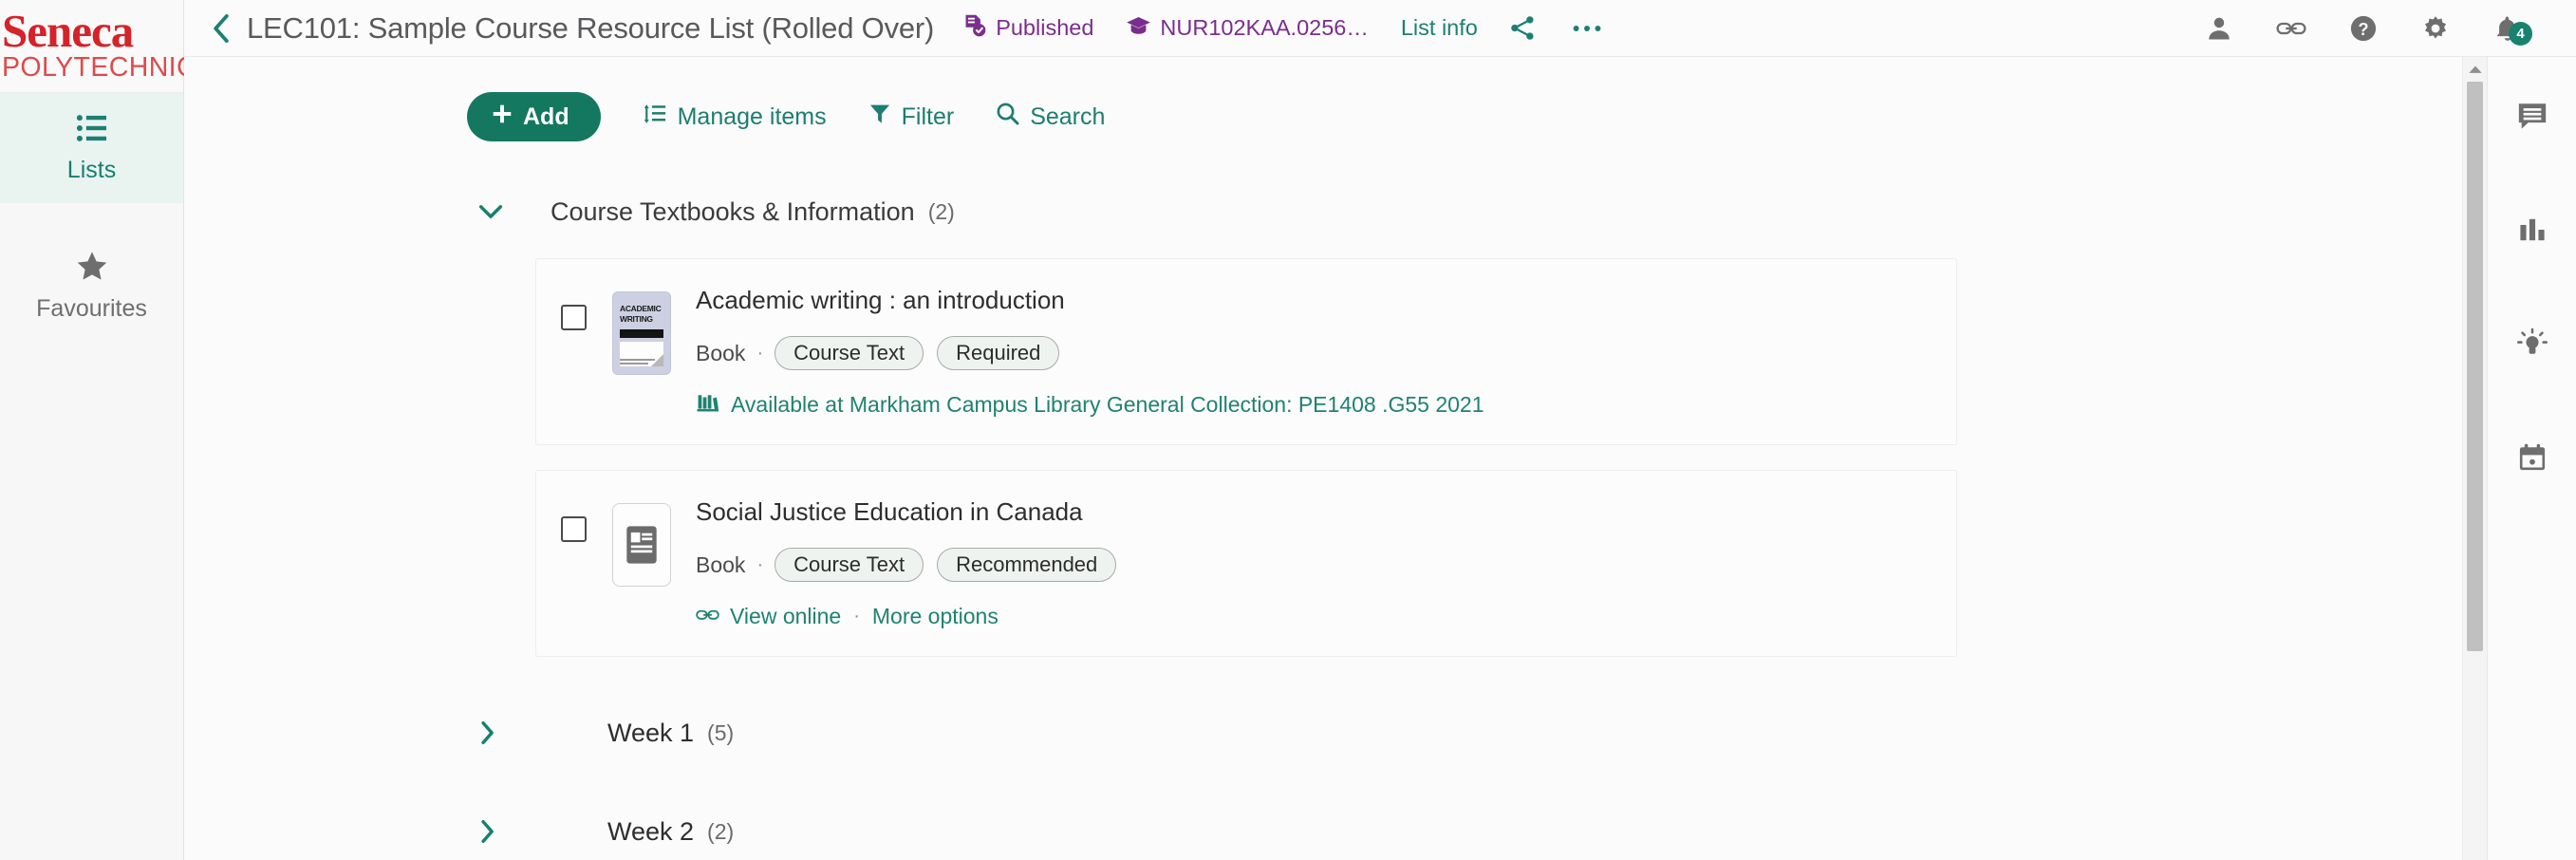 This screenshot has width=2576, height=860. I want to click on item-tag: Recommended, so click(1027, 565).